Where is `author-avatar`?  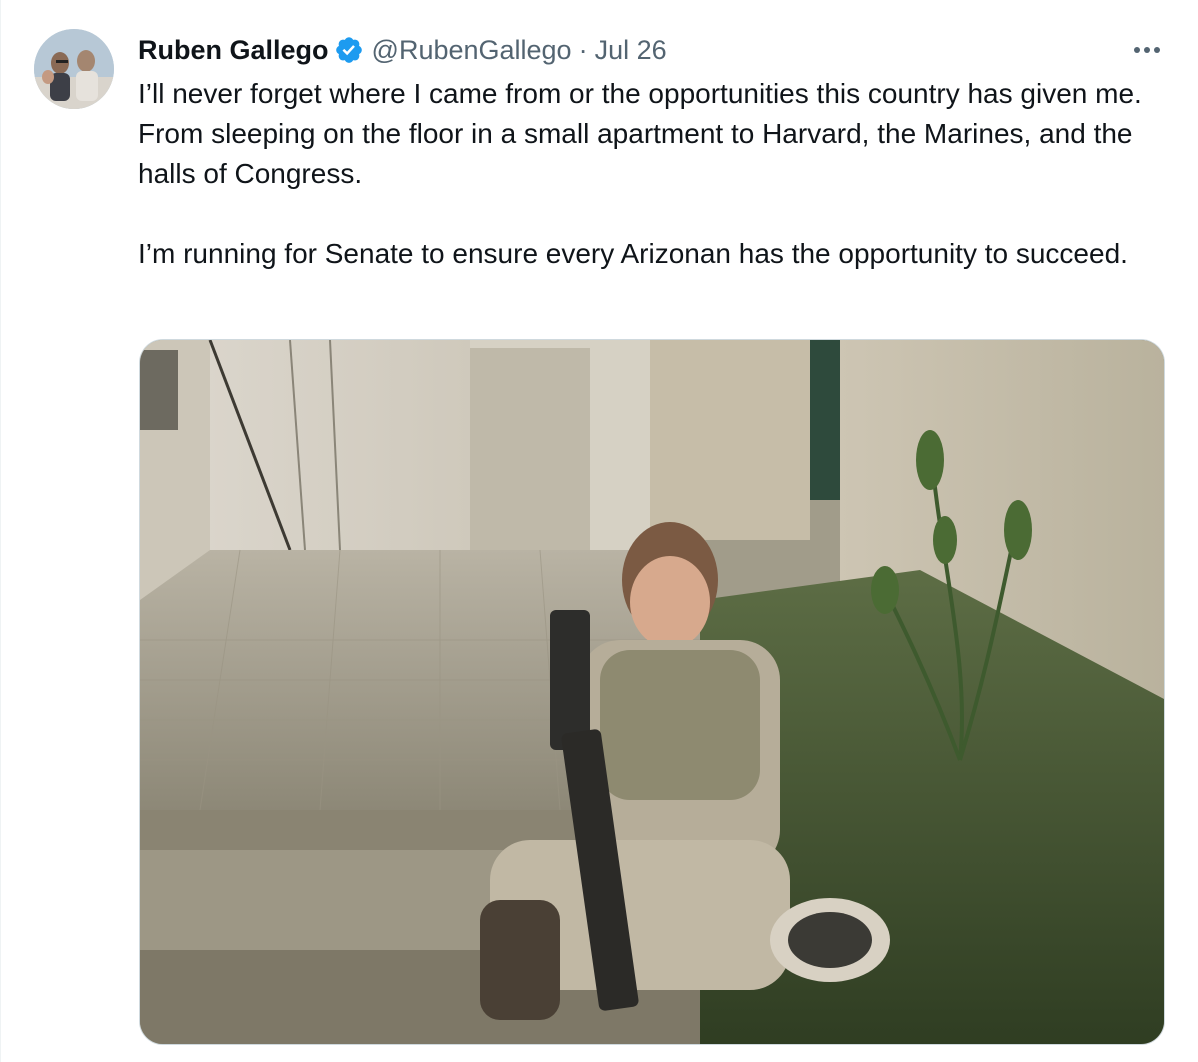 author-avatar is located at coordinates (74, 69).